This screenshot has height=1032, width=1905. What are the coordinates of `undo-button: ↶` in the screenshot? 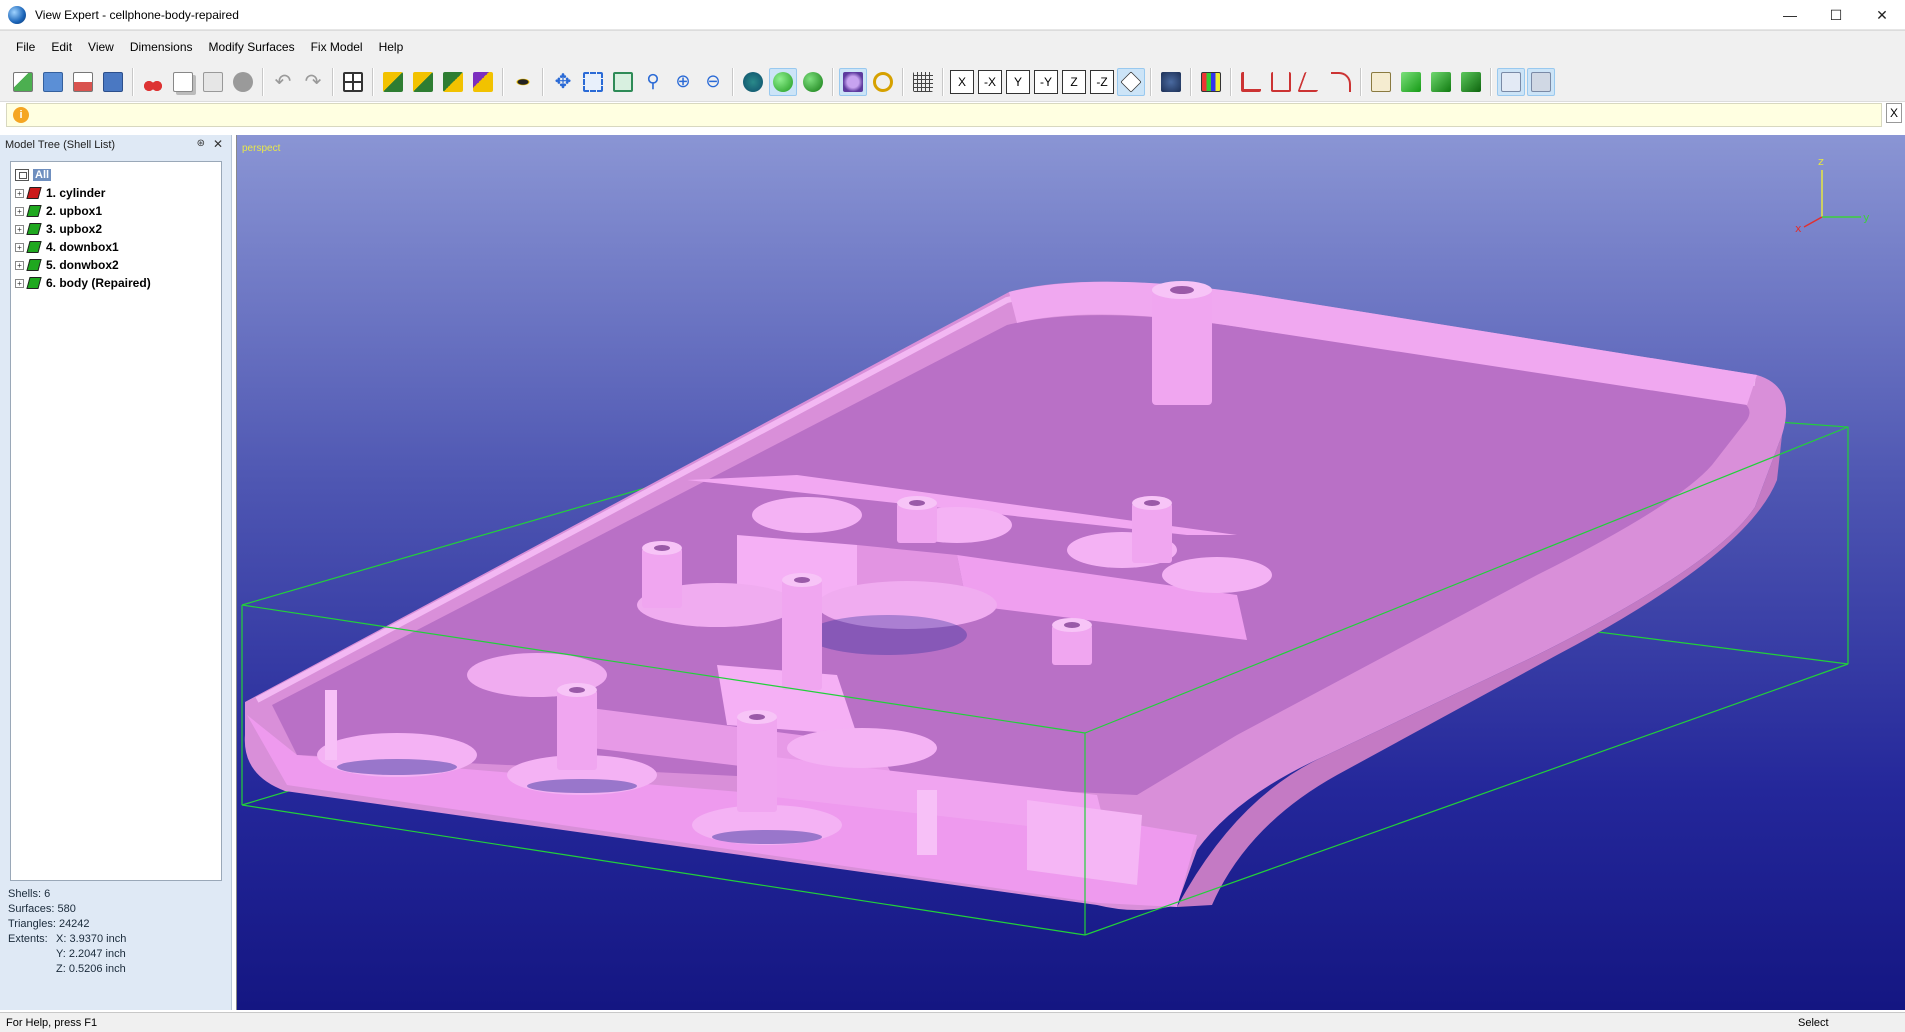 It's located at (283, 82).